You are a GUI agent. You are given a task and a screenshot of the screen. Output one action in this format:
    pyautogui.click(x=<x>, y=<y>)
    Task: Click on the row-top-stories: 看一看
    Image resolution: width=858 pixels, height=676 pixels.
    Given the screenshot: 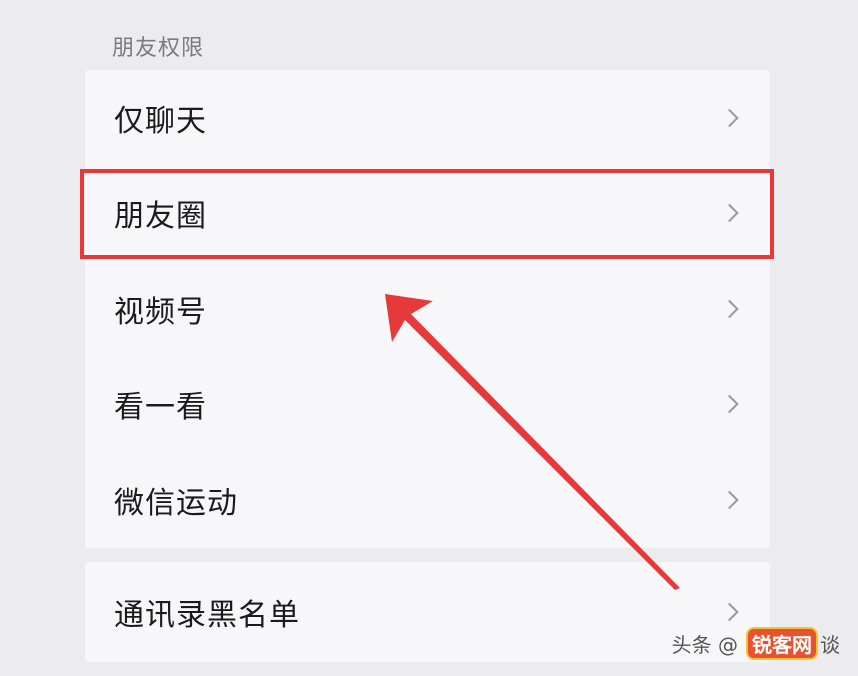 What is the action you would take?
    pyautogui.click(x=427, y=405)
    